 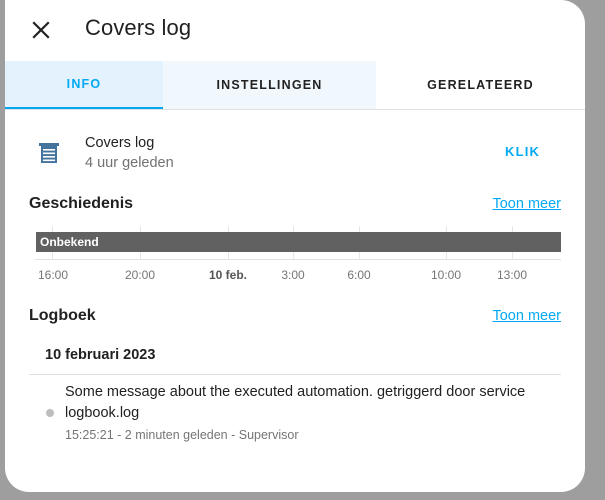 I want to click on logbook-more-link: Toon meer, so click(x=526, y=316).